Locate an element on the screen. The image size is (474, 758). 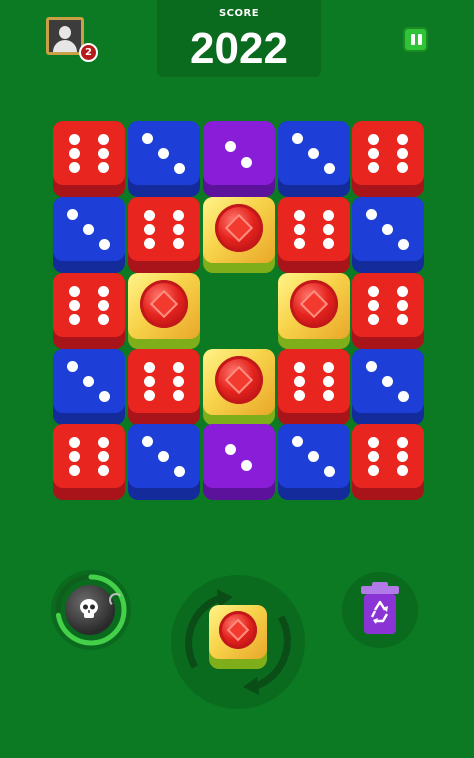
bomb-booster-button is located at coordinates (91, 610).